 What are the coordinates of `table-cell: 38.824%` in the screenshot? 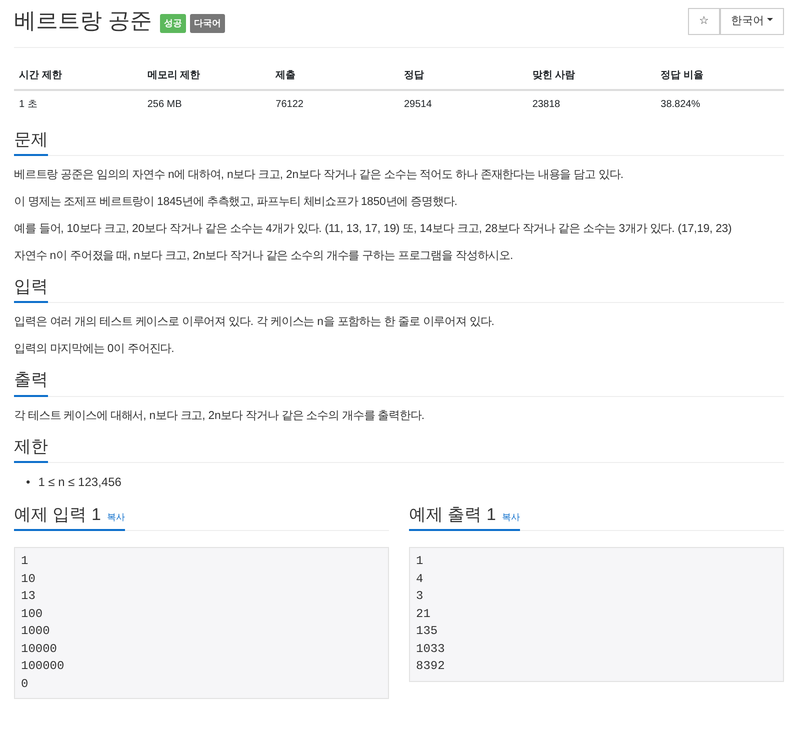 It's located at (720, 104).